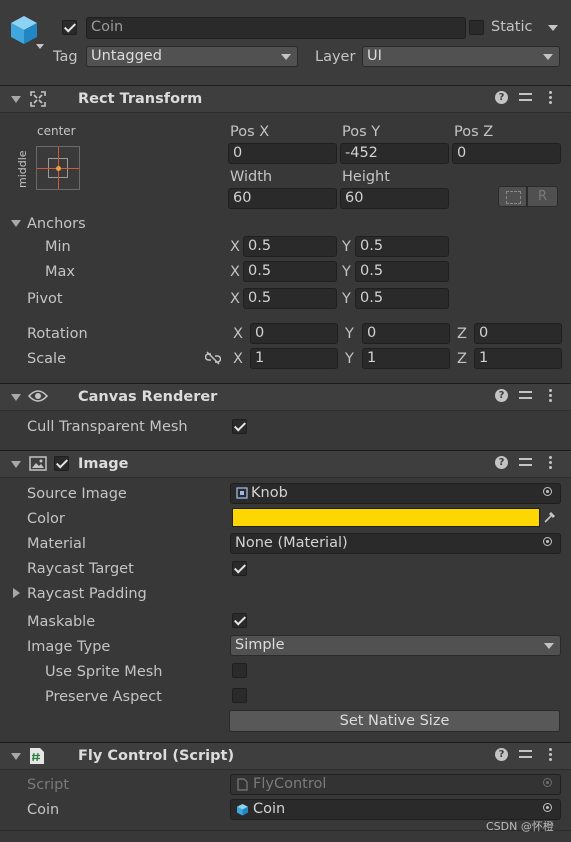  I want to click on scale-y-field: 1, so click(406, 358).